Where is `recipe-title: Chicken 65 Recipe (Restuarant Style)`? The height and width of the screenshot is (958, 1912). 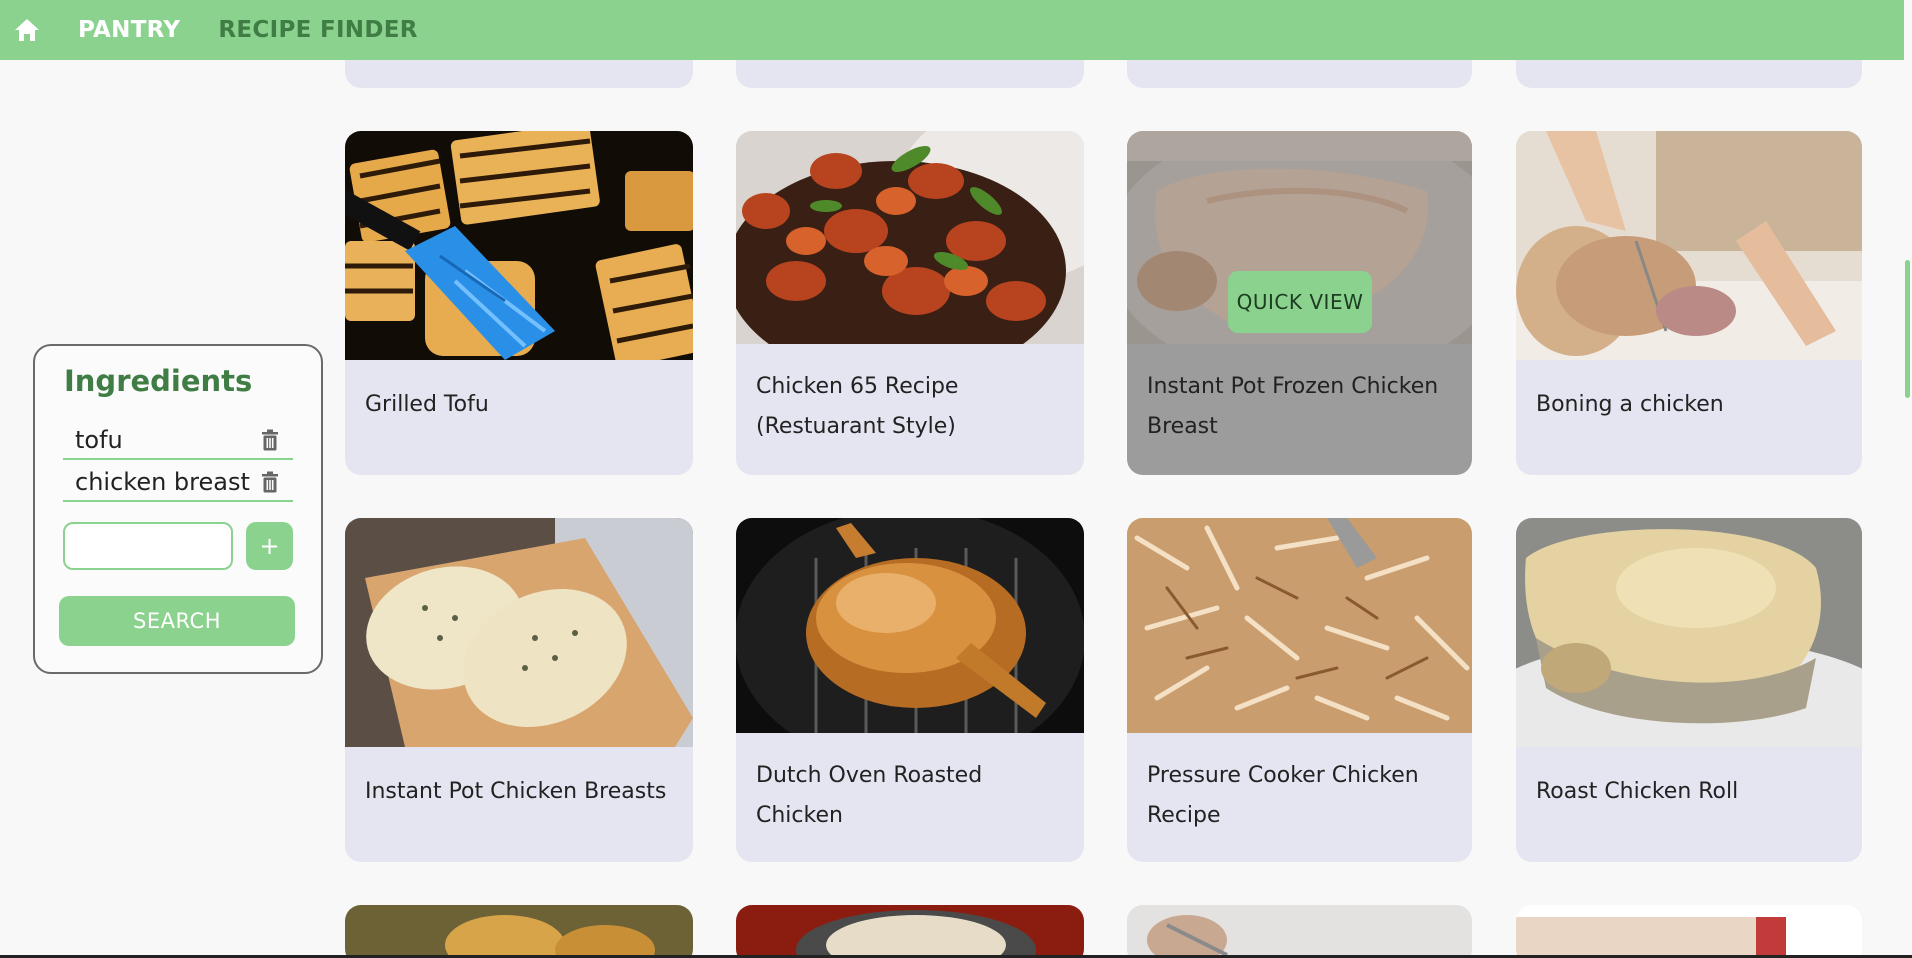 recipe-title: Chicken 65 Recipe (Restuarant Style) is located at coordinates (857, 406).